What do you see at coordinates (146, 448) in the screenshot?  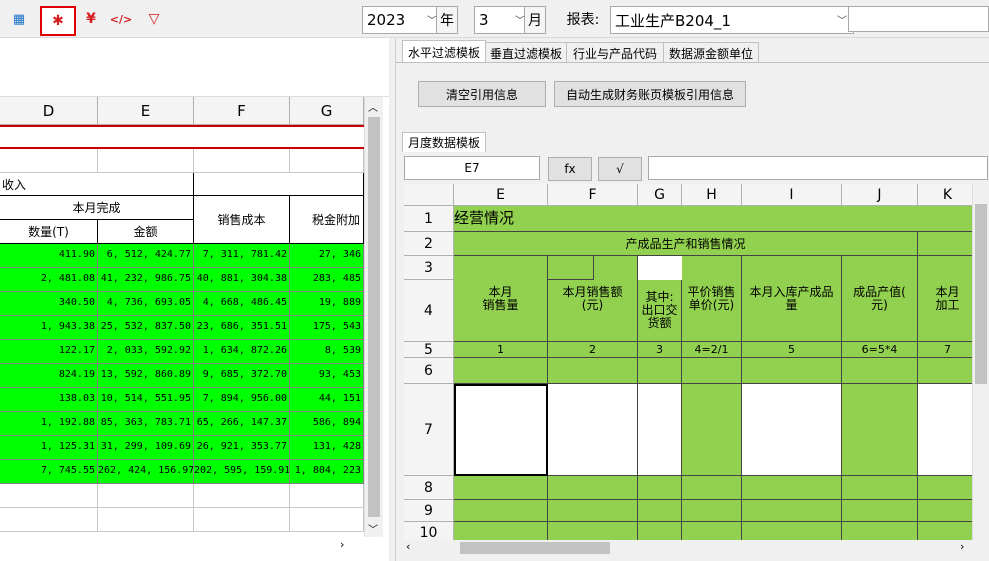 I see `data-cell: 31, 299, 109.69` at bounding box center [146, 448].